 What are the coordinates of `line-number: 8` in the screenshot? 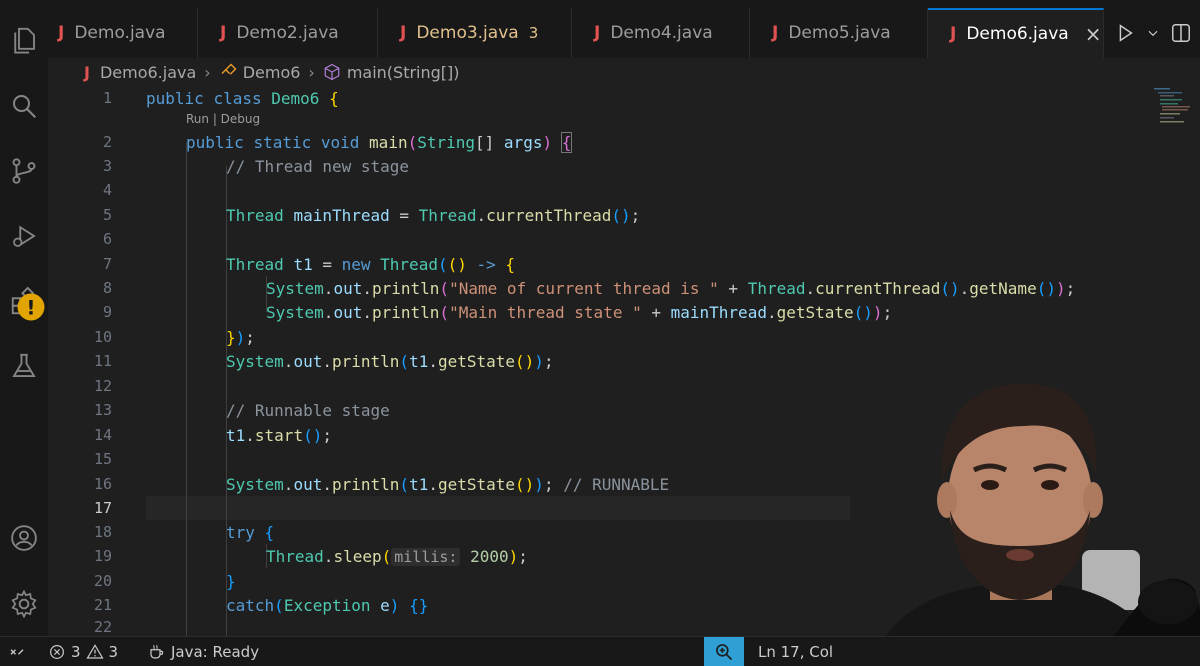 It's located at (107, 288).